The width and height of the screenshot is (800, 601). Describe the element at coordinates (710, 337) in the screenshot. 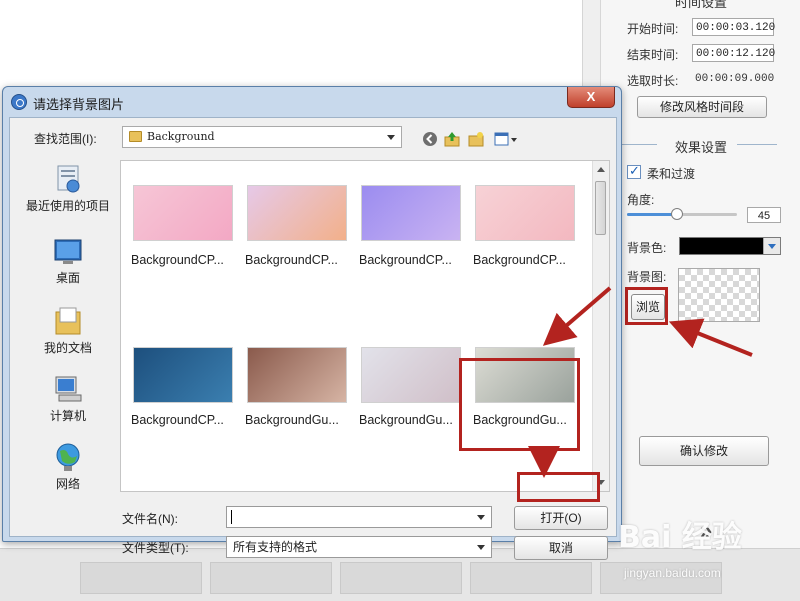

I see `arrow-to-browse` at that location.